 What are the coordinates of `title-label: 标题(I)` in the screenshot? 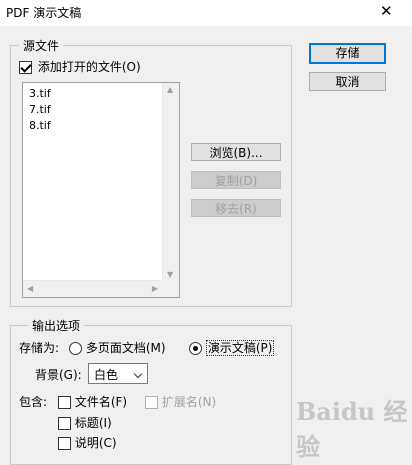 It's located at (93, 423).